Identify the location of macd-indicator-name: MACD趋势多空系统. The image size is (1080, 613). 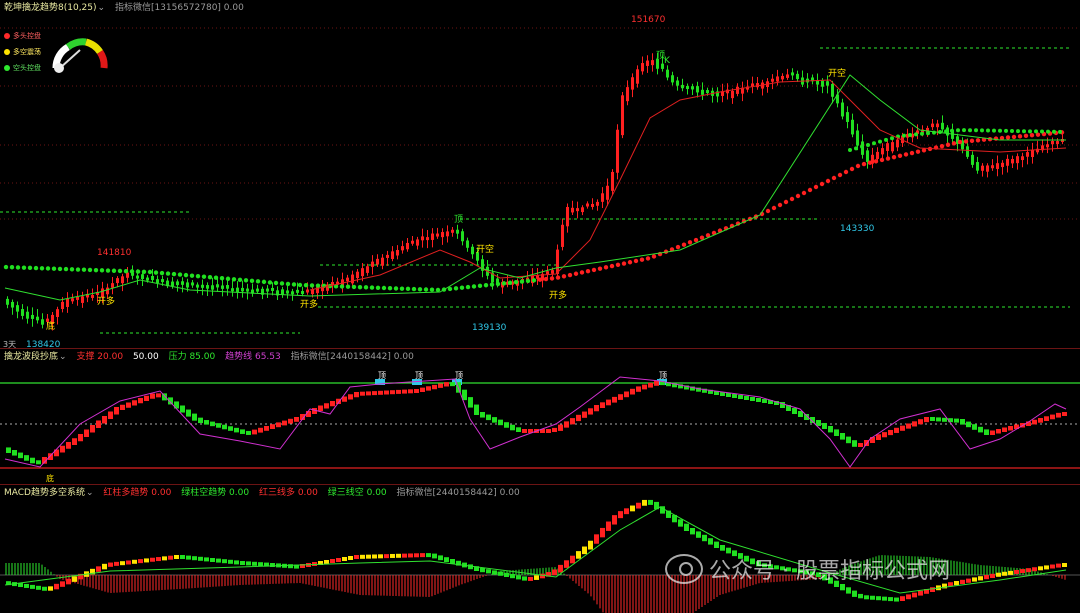
(44, 493).